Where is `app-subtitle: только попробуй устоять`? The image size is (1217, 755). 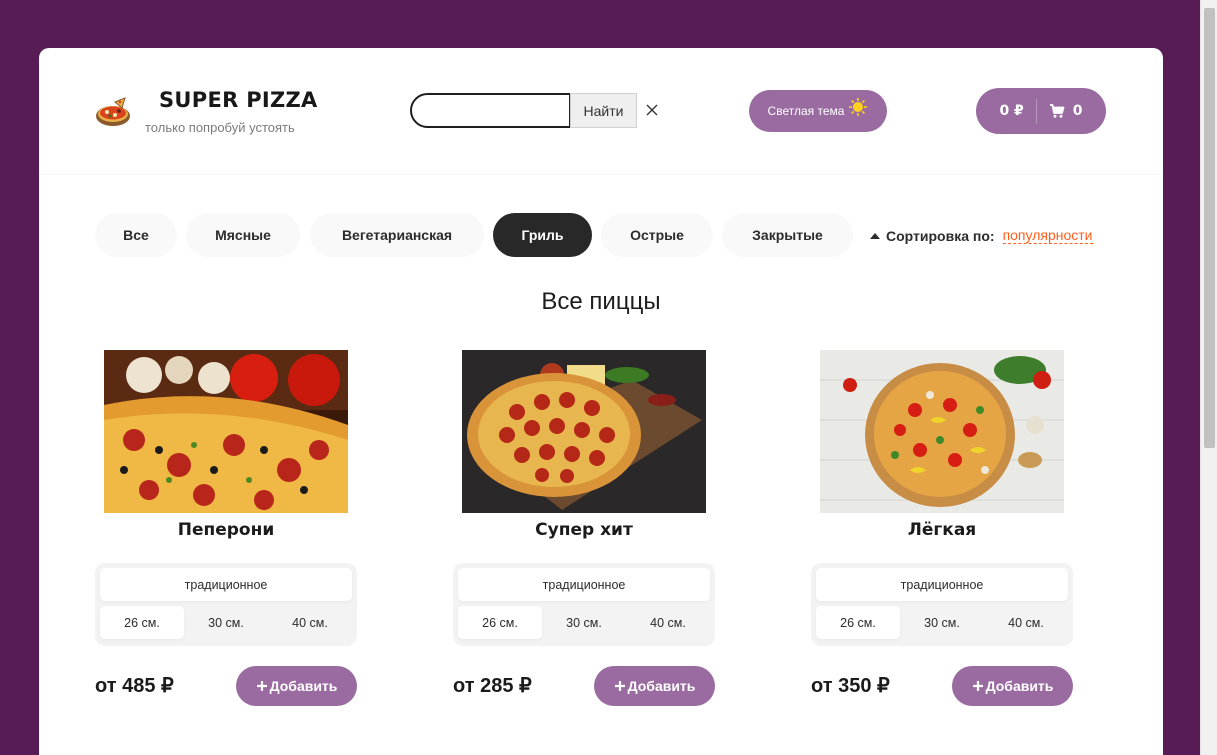
app-subtitle: только попробуй устоять is located at coordinates (220, 127).